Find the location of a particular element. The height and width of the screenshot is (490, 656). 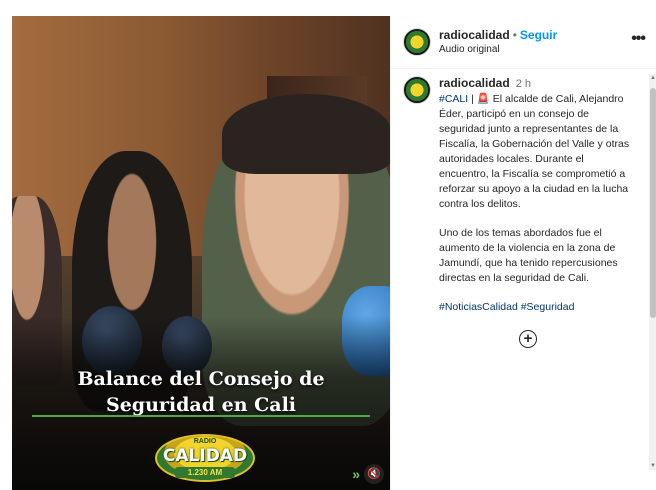

more-options-icon: ••• is located at coordinates (638, 39).